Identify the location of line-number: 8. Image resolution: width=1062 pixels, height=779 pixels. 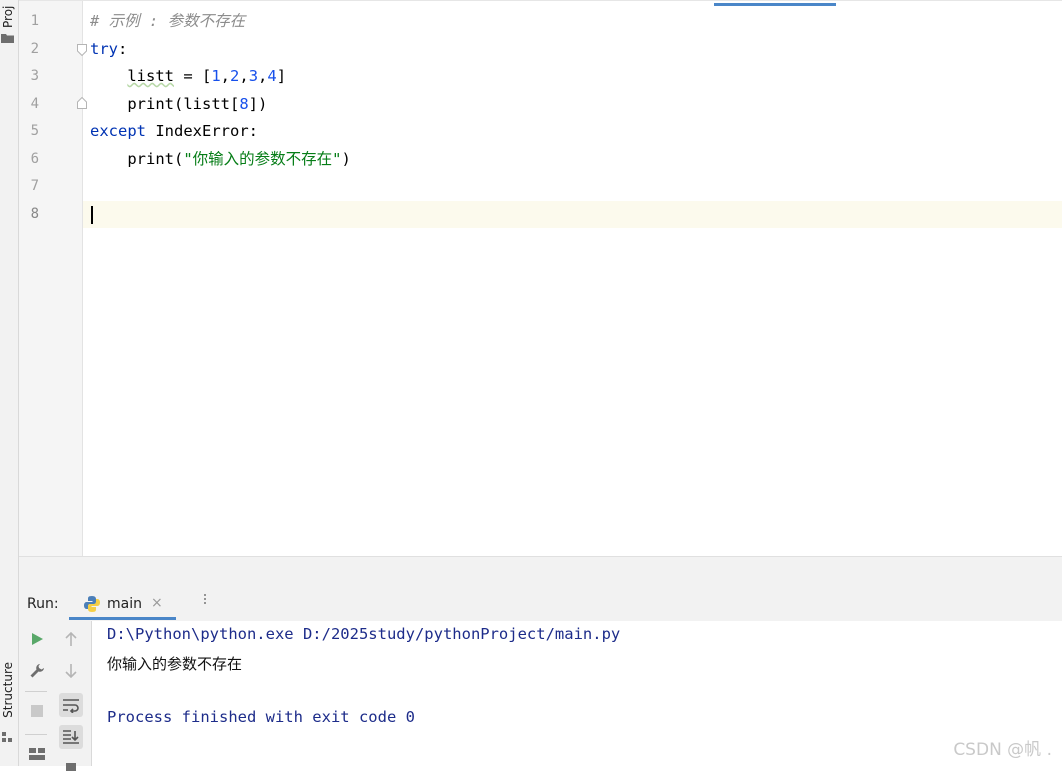
(34, 214).